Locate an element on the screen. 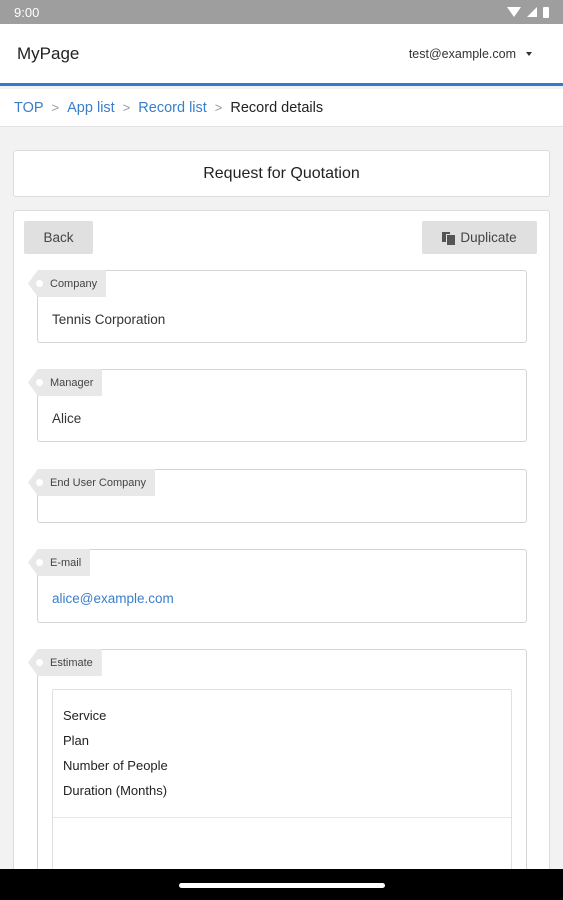 This screenshot has height=900, width=563. duplicate-button-label: Duplicate is located at coordinates (488, 237).